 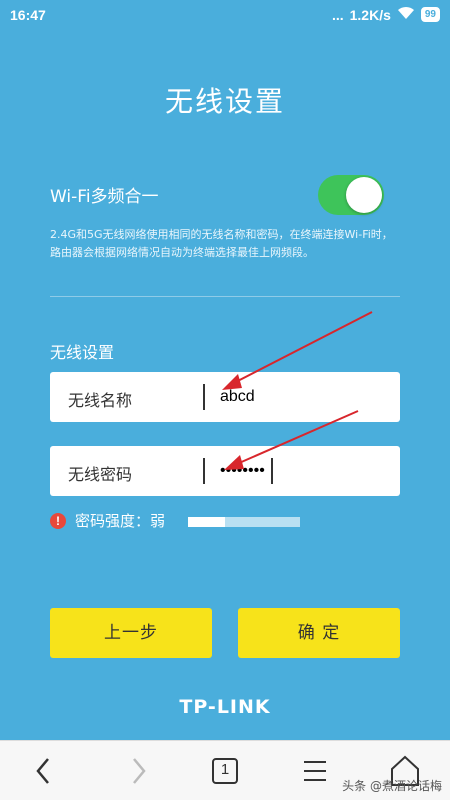 I want to click on warning-icon: !, so click(x=58, y=520).